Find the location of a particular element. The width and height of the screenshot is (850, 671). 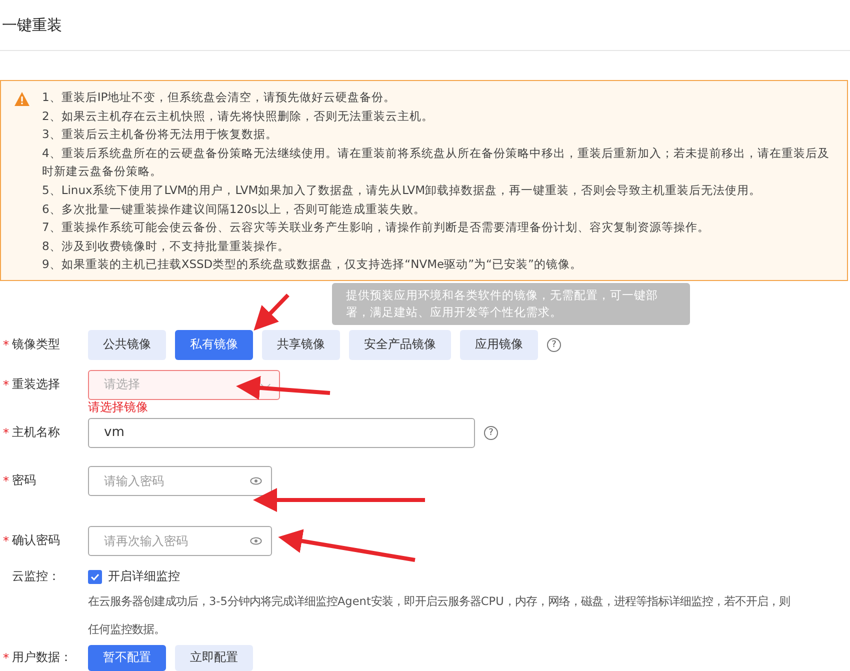

annotation-arrow is located at coordinates (272, 312).